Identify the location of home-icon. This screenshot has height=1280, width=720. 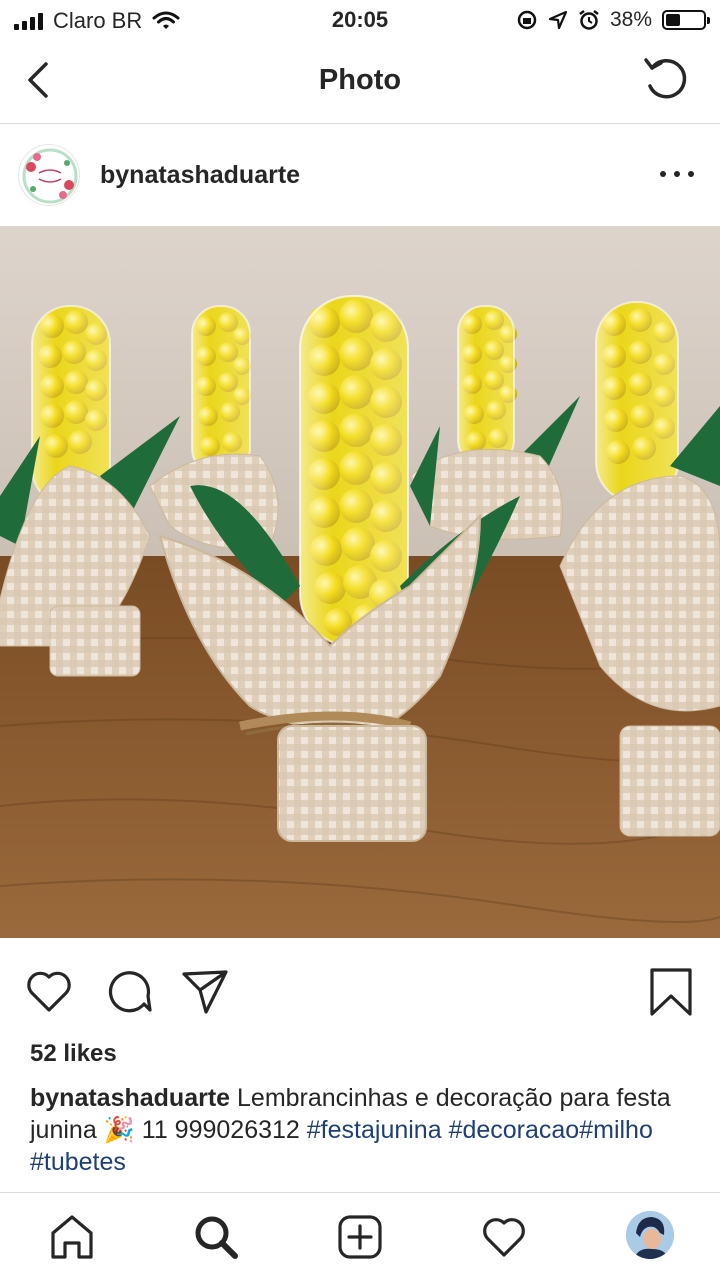
(72, 1237).